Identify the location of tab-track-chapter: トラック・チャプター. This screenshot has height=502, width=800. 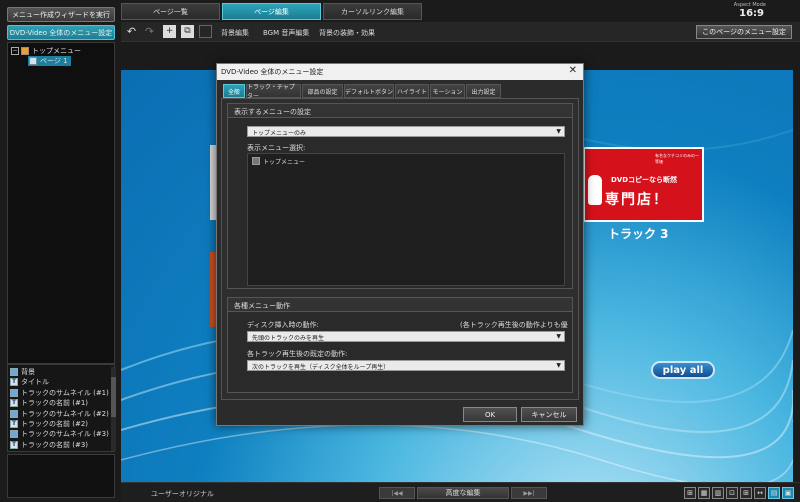
(273, 92).